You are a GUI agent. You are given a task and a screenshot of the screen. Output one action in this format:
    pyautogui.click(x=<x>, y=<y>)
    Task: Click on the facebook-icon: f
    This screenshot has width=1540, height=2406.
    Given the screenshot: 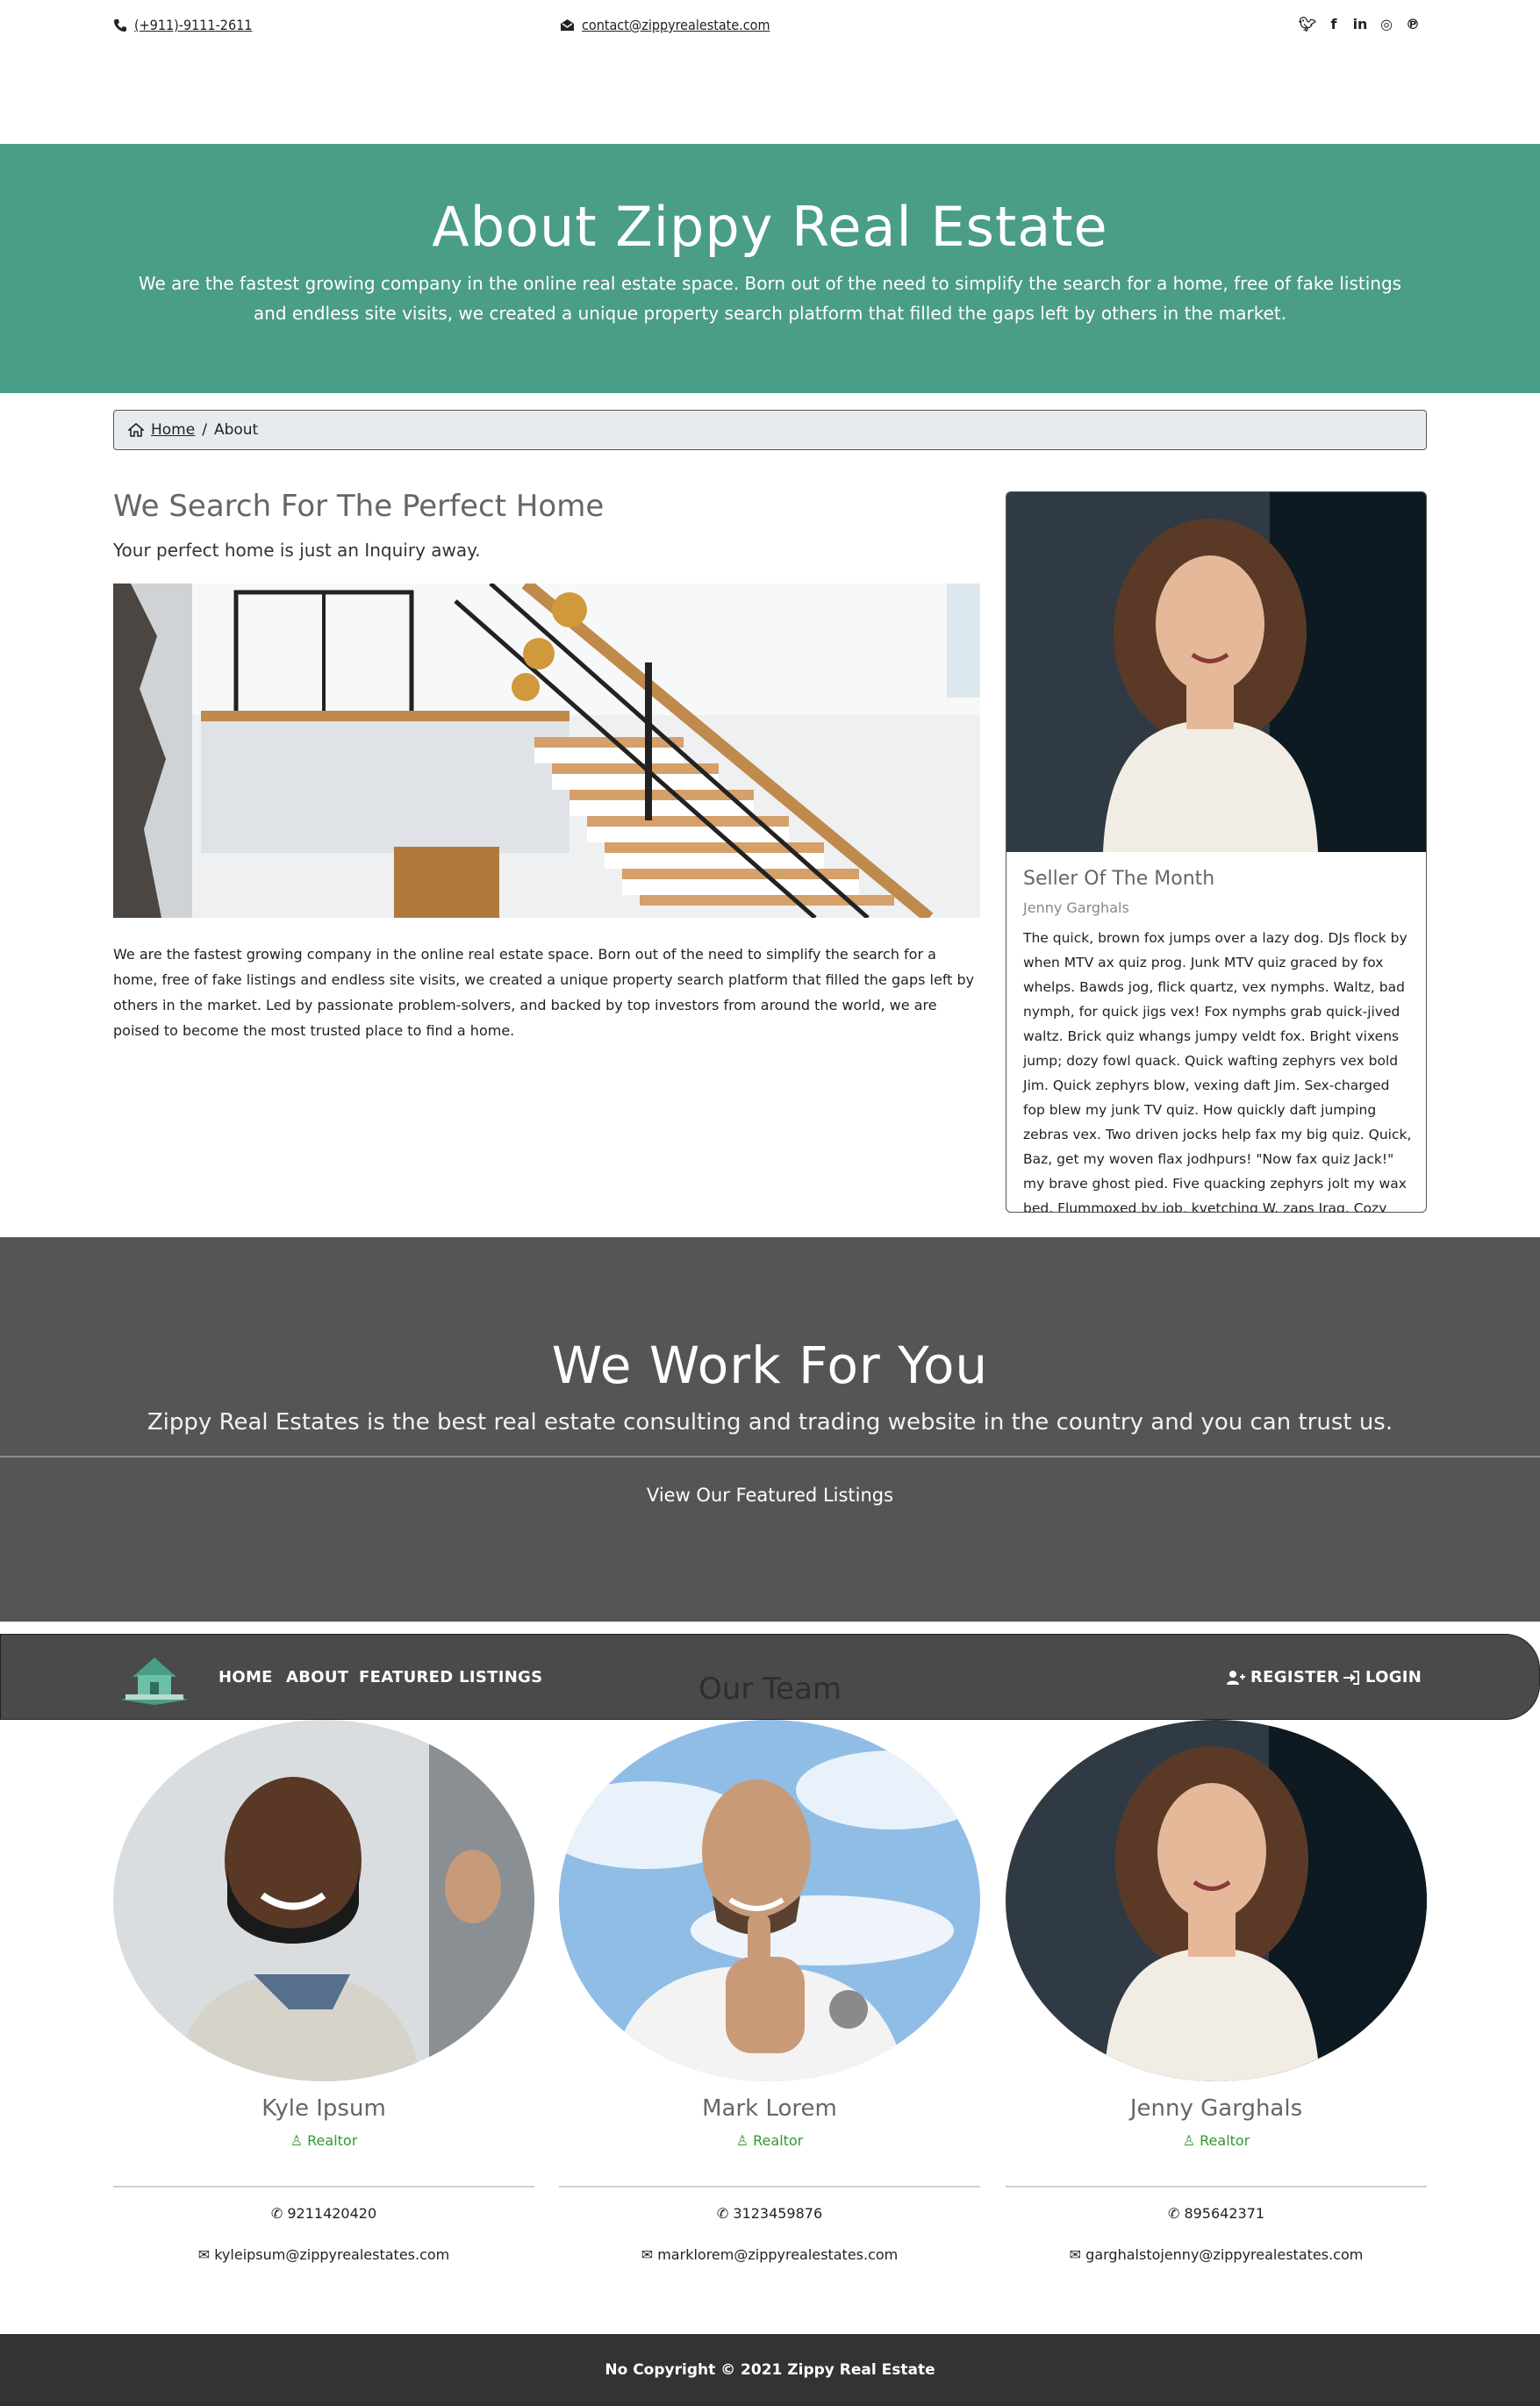 What is the action you would take?
    pyautogui.click(x=1334, y=24)
    